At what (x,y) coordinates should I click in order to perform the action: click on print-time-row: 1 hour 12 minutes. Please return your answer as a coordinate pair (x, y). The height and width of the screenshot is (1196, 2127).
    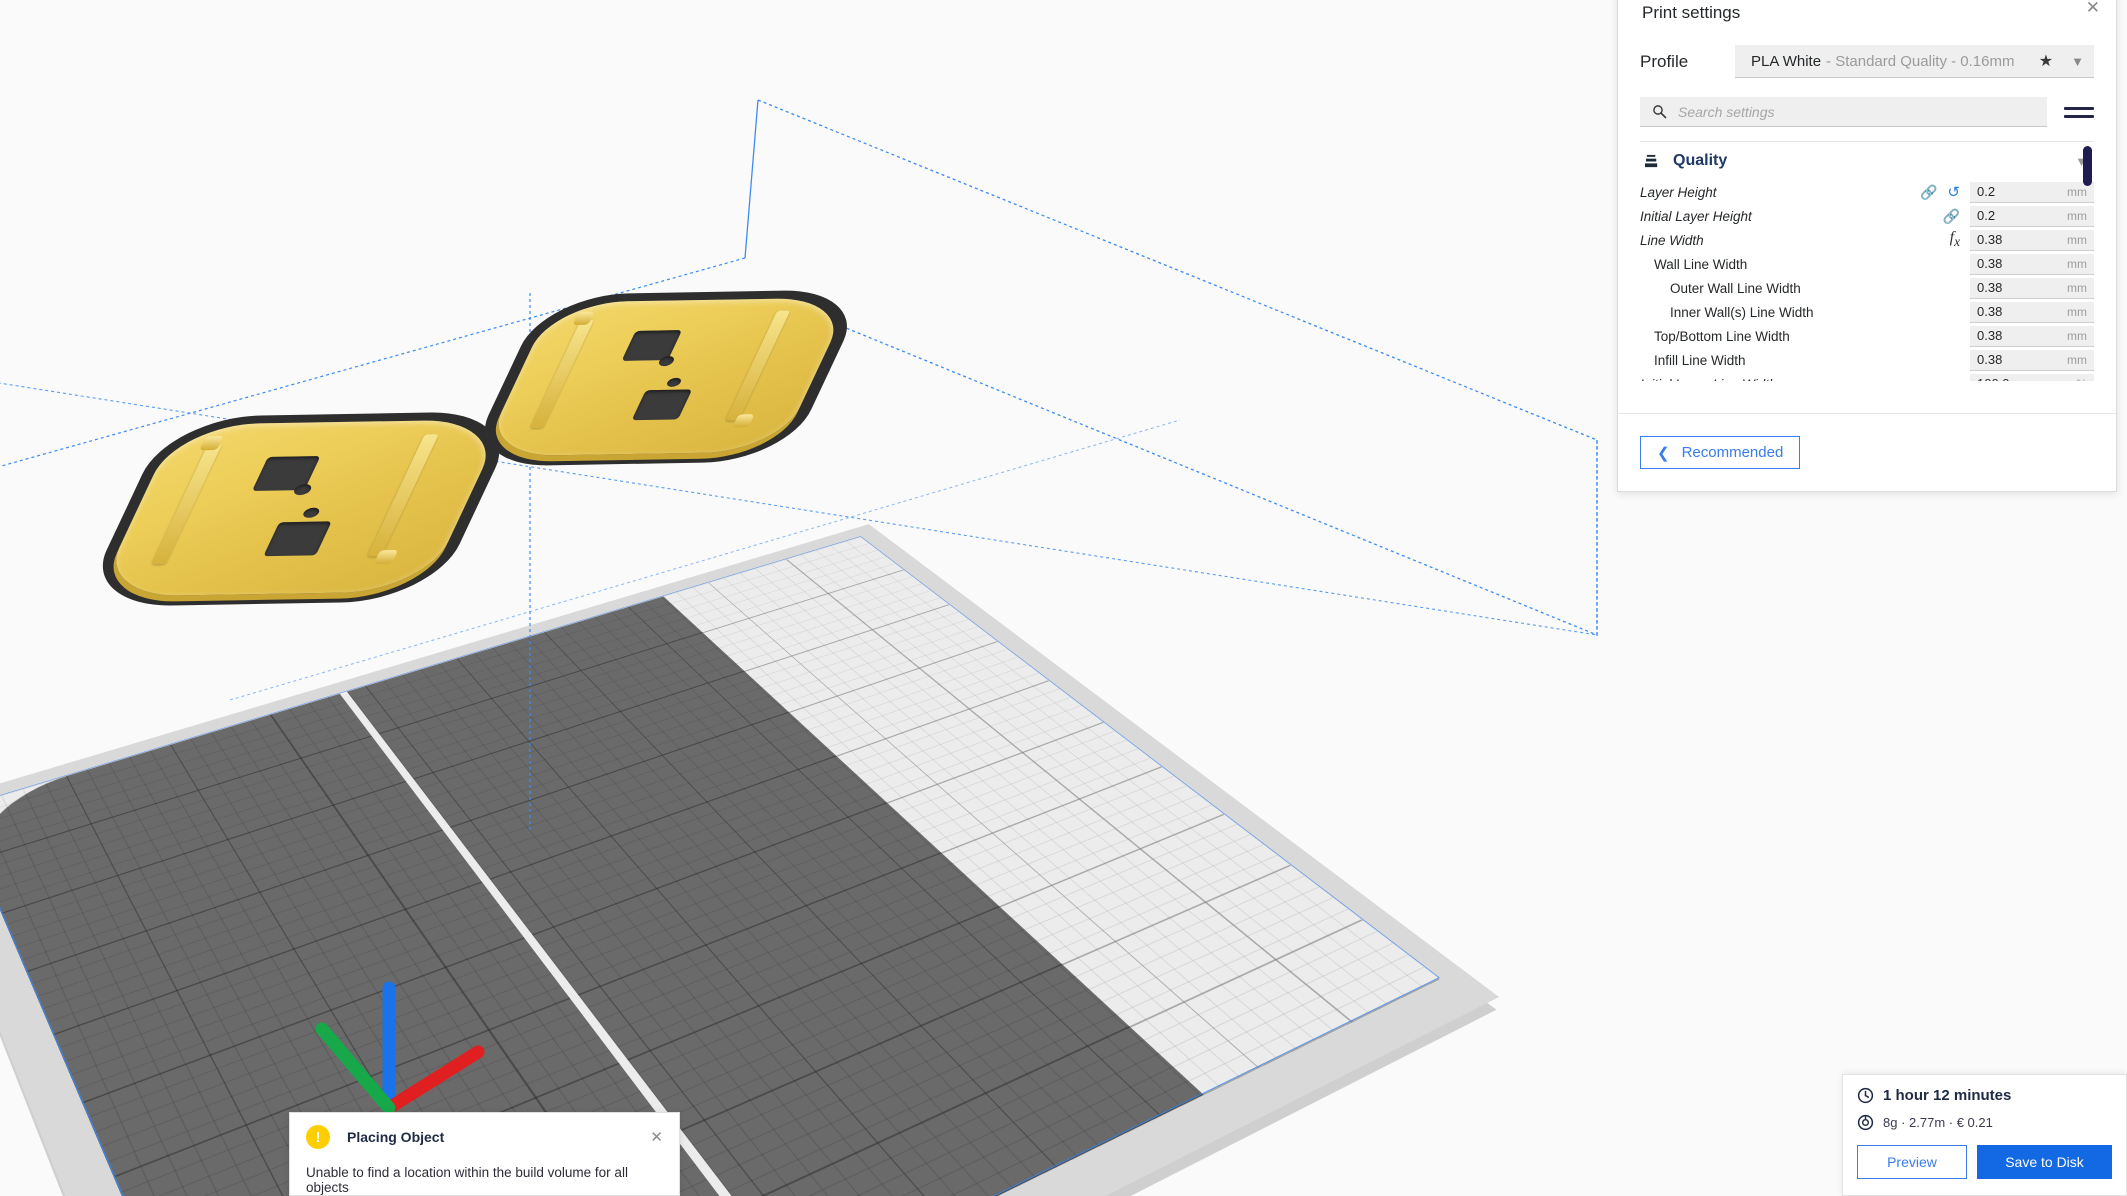
    Looking at the image, I should click on (1984, 1095).